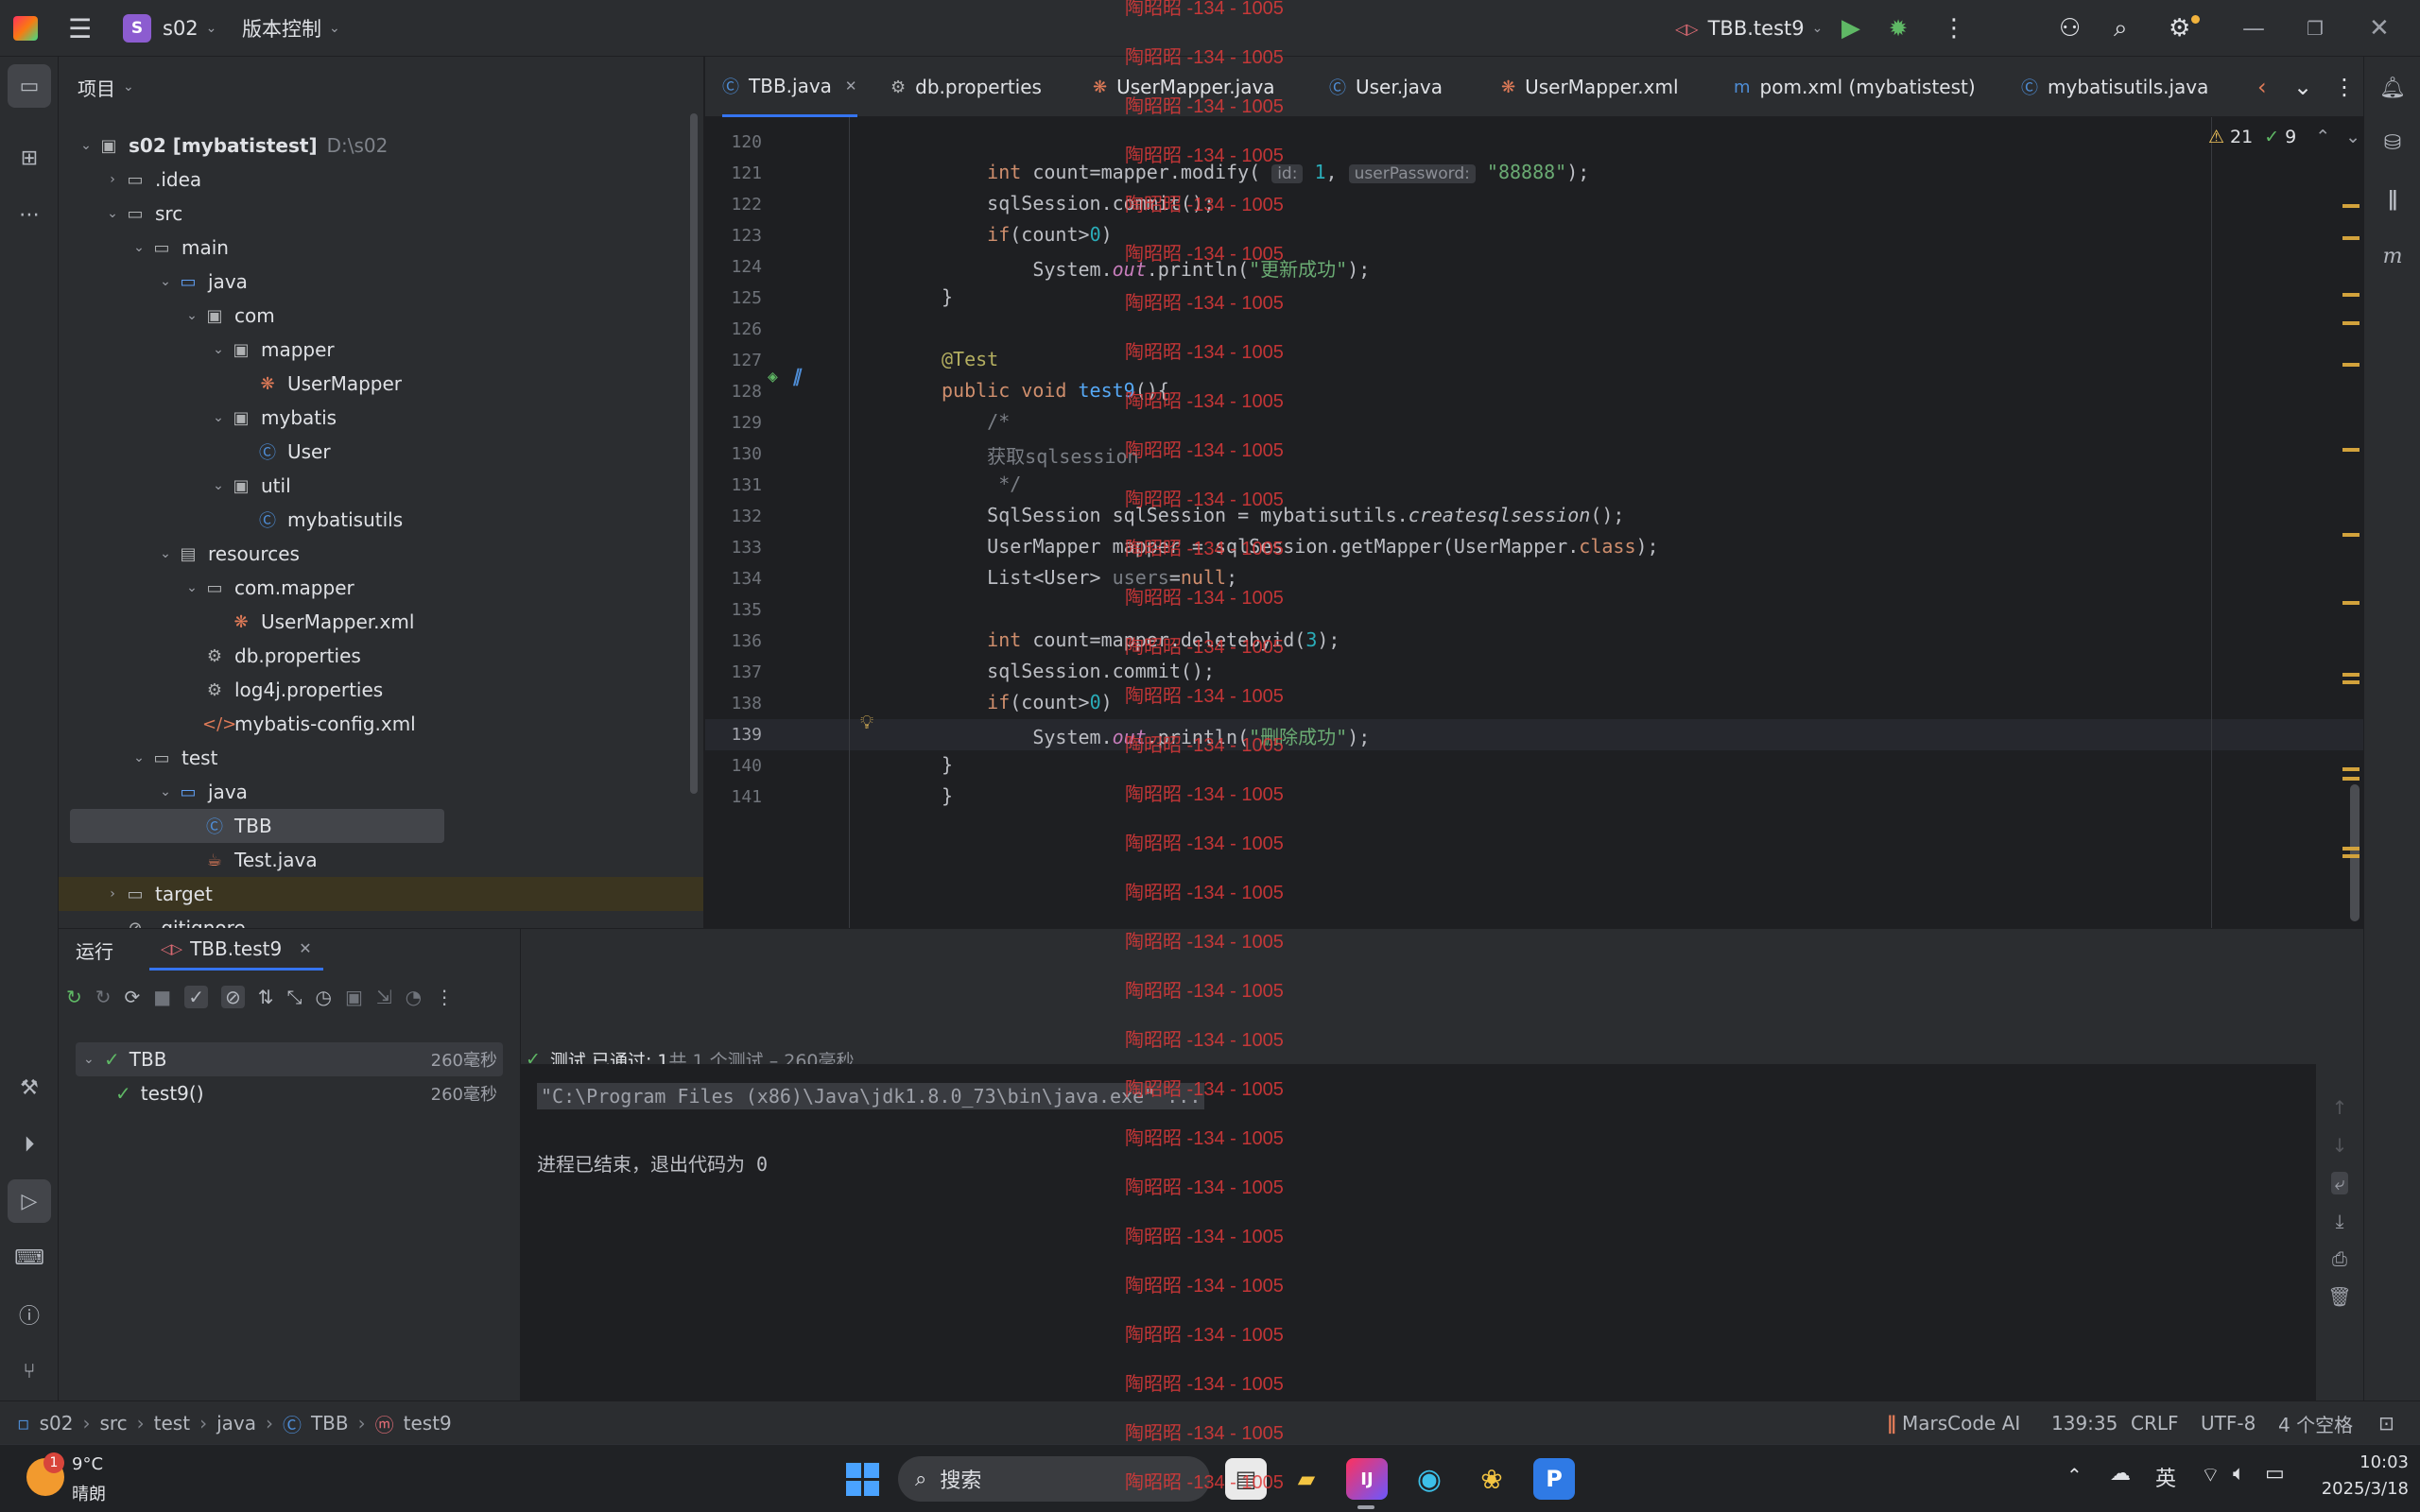 This screenshot has height=1512, width=2420. I want to click on database-icon: ⛁, so click(2392, 142).